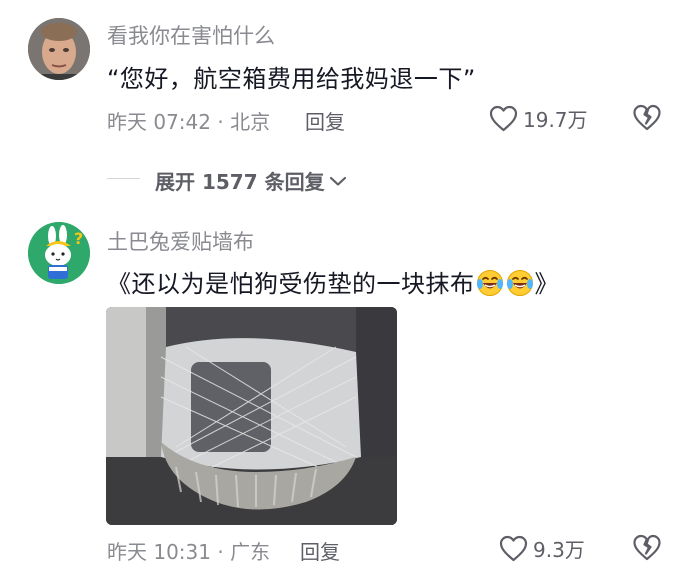 The width and height of the screenshot is (690, 577). I want to click on expand-replies-button: 展开 1577 条回复, so click(251, 180).